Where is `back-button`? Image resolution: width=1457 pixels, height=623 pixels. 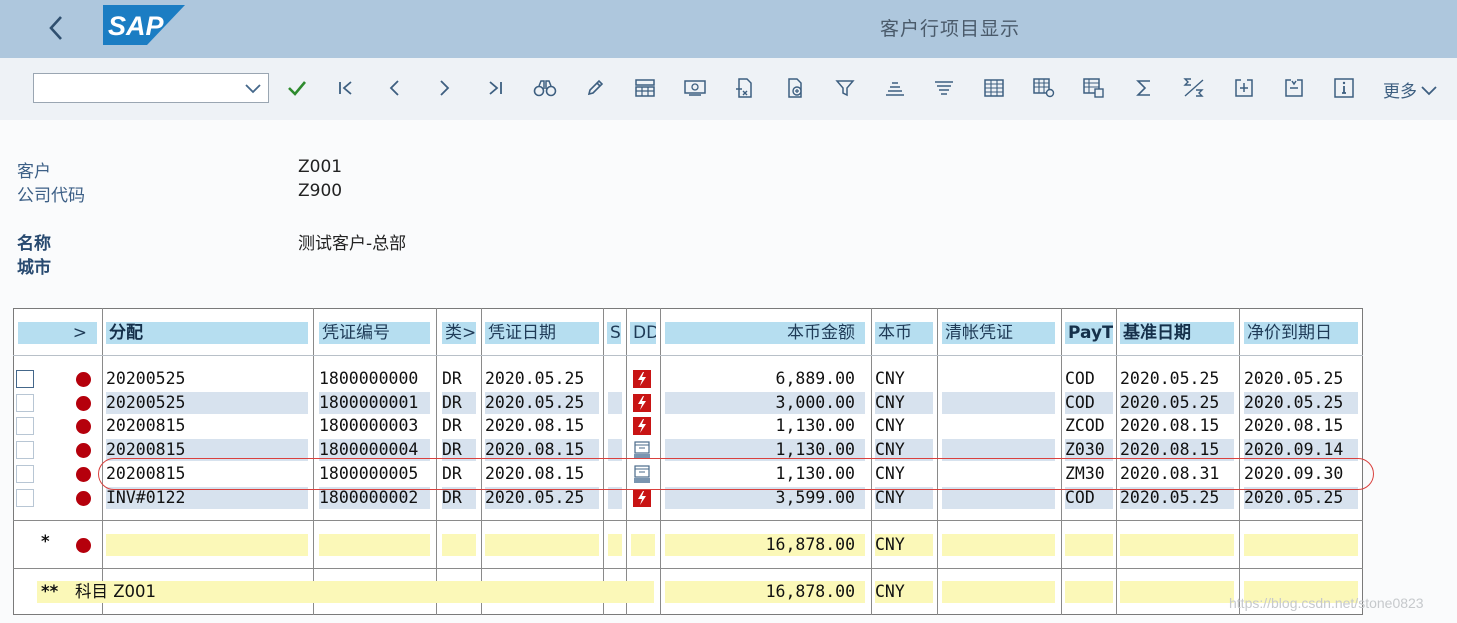 back-button is located at coordinates (56, 28).